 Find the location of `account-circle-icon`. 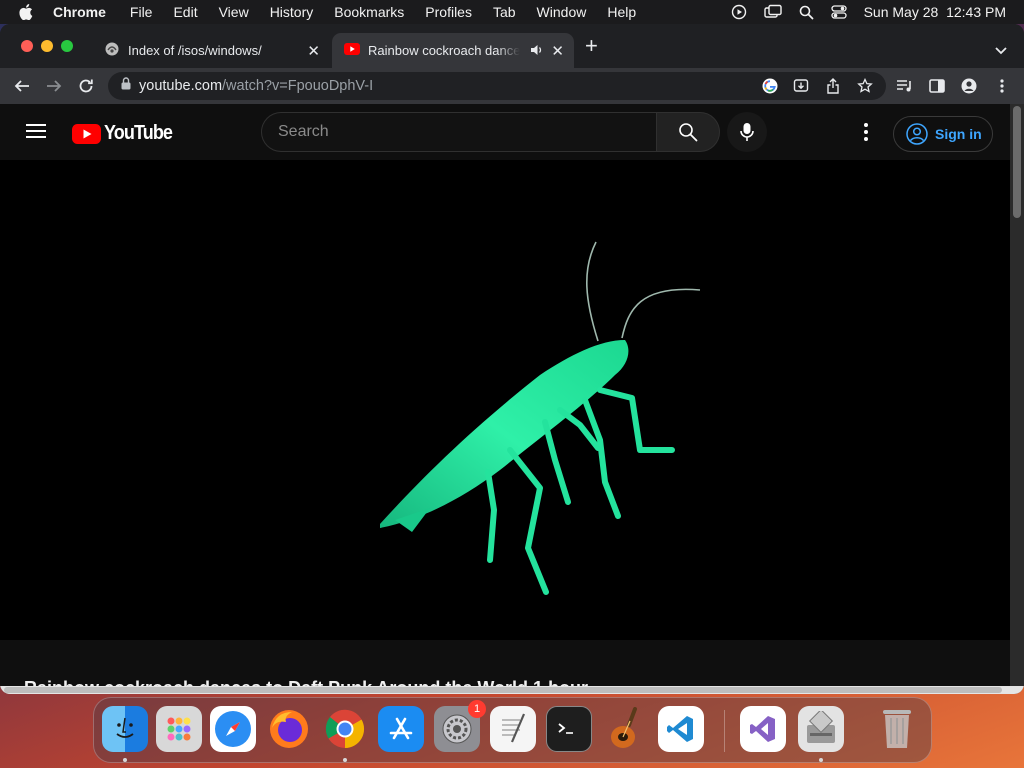

account-circle-icon is located at coordinates (917, 134).